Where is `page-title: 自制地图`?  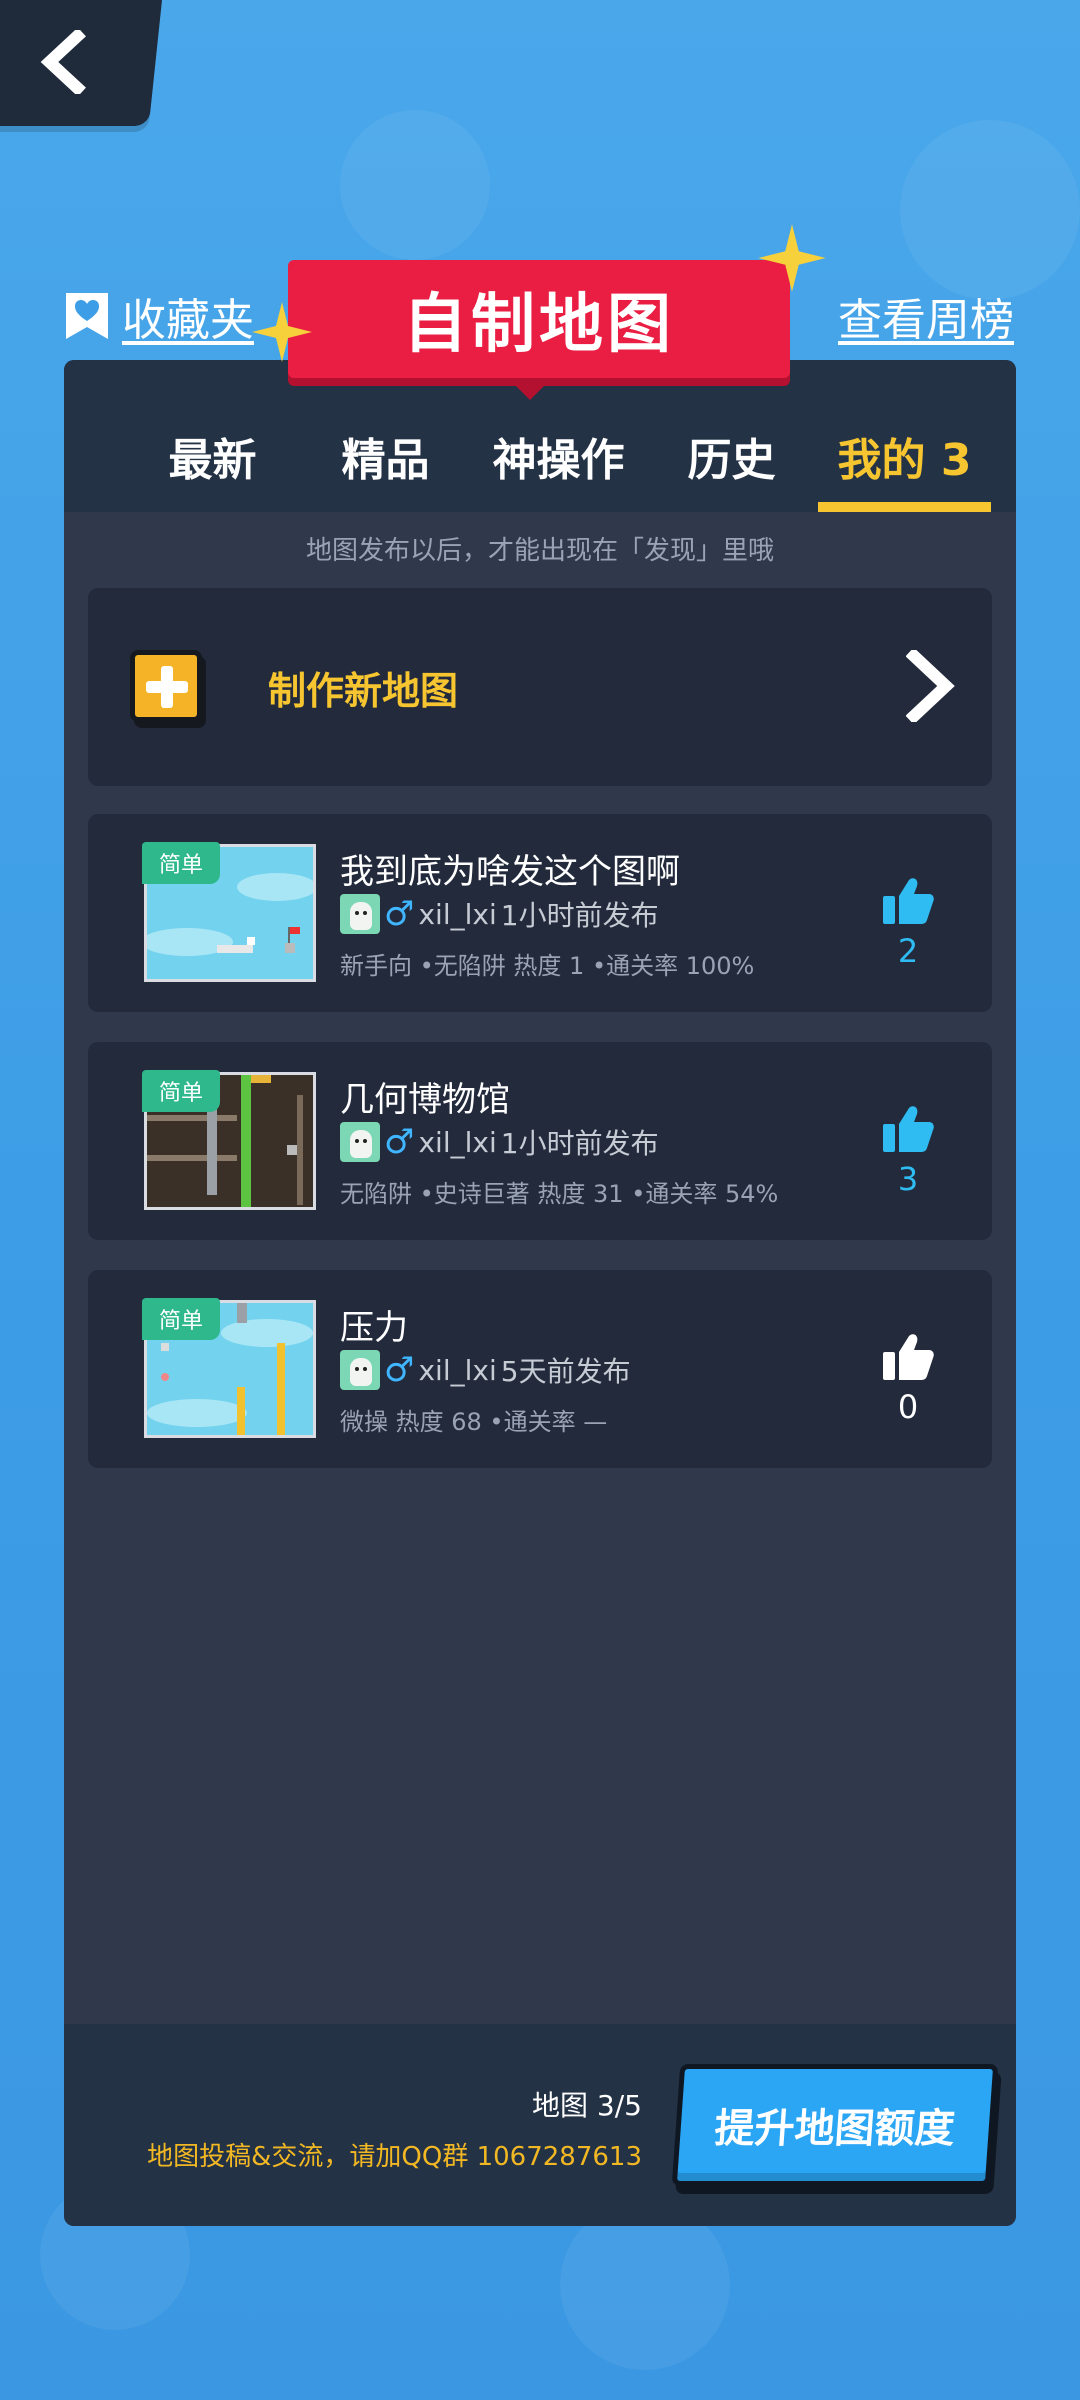 page-title: 自制地图 is located at coordinates (539, 325).